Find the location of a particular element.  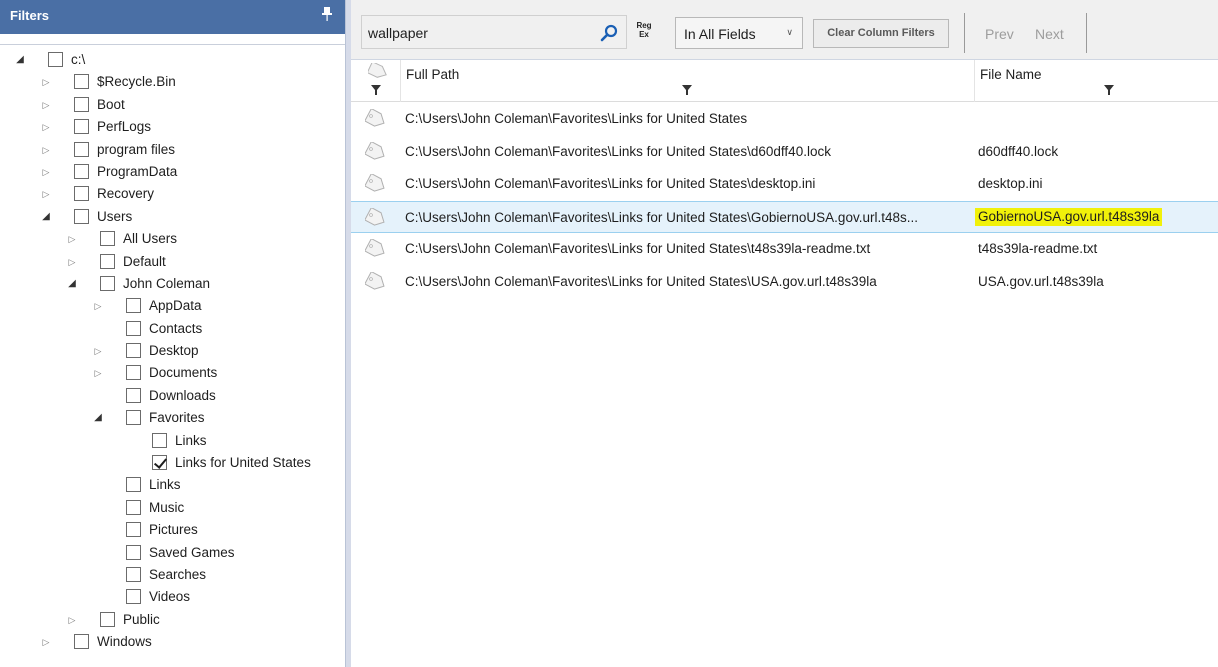

tree-node: ▷ ProgramData is located at coordinates (172, 172).